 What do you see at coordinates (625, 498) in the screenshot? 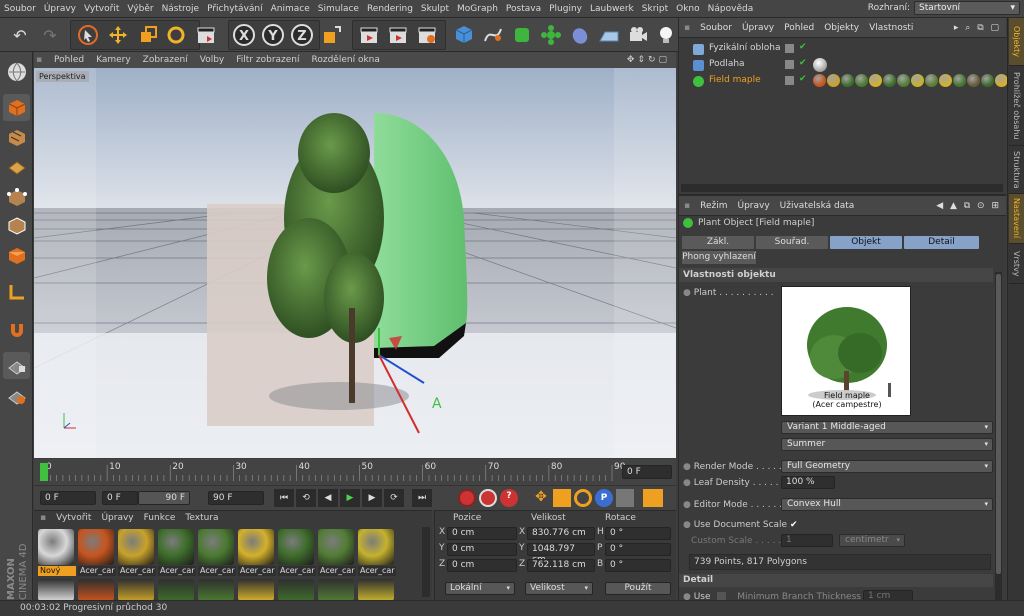
I see `key-pla-icon` at bounding box center [625, 498].